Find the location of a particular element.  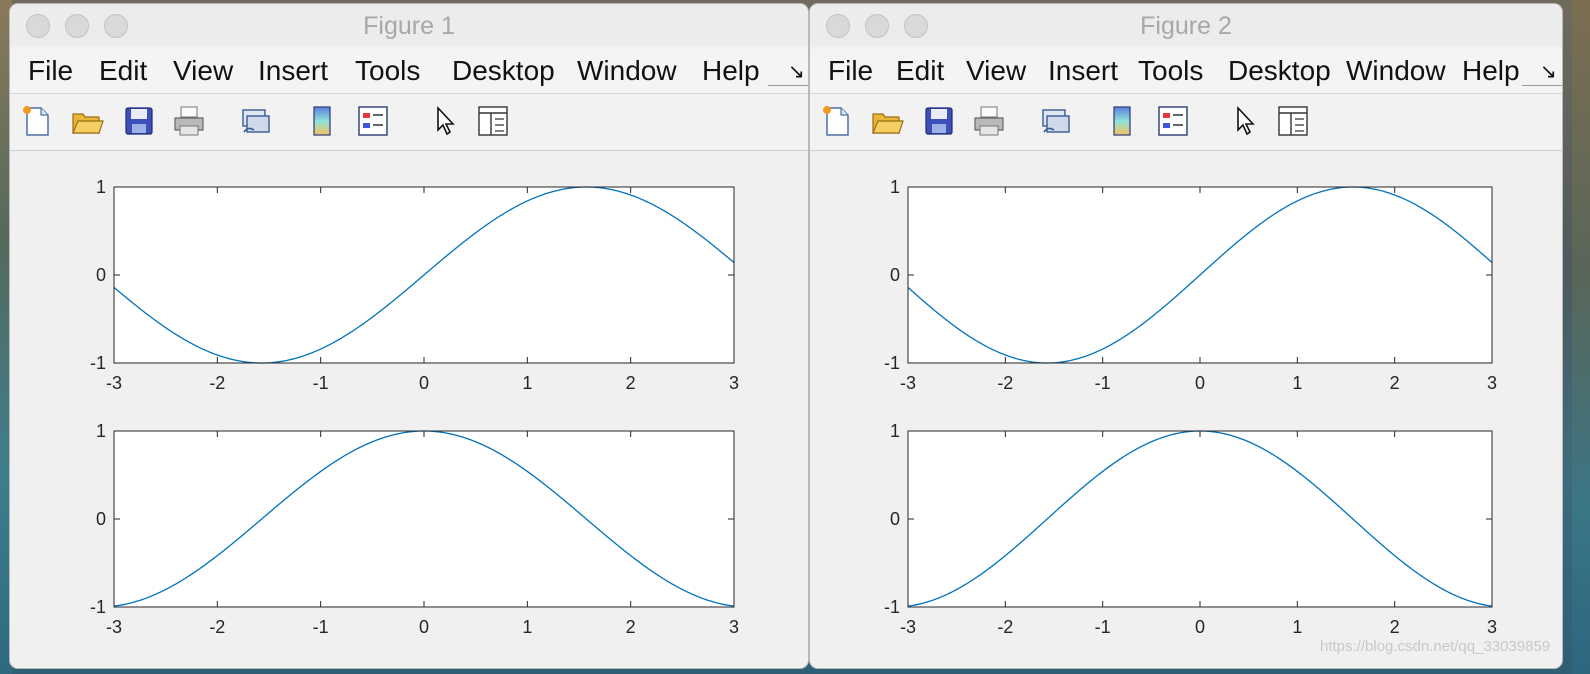

window-title: Figure 1 is located at coordinates (409, 26).